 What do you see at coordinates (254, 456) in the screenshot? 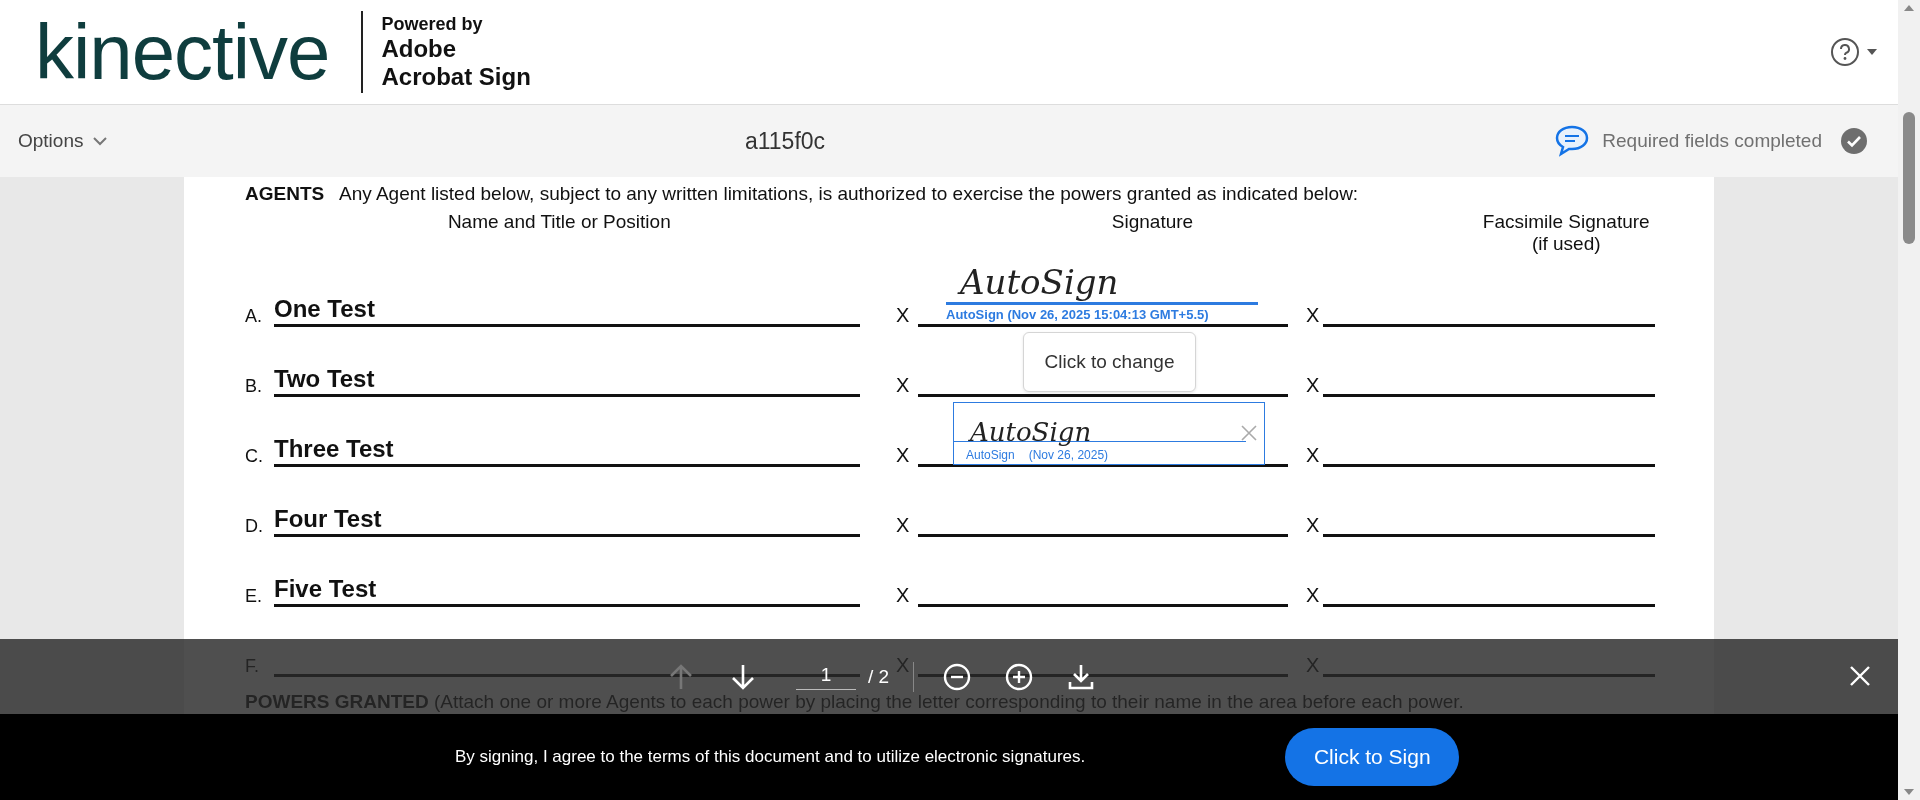
I see `row-letter: C.` at bounding box center [254, 456].